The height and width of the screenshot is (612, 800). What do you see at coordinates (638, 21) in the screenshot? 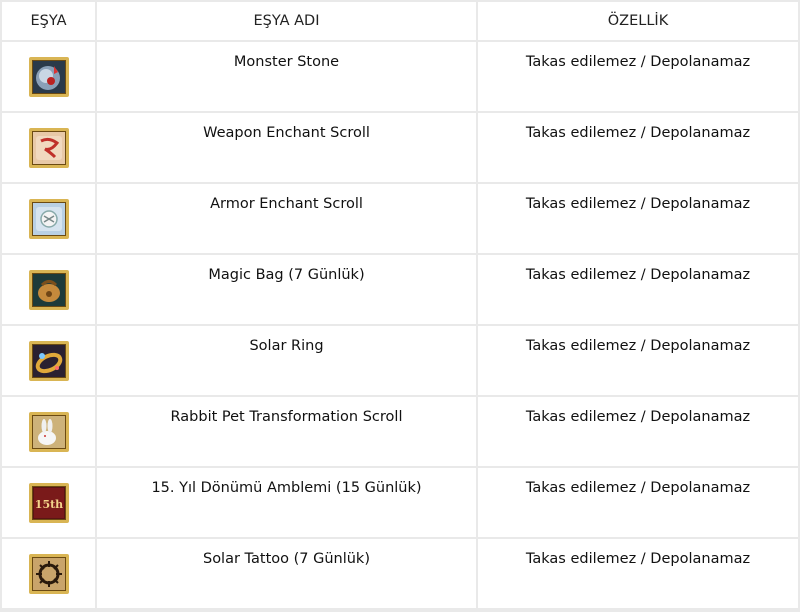
I see `header-feature: ÖZELLİK` at bounding box center [638, 21].